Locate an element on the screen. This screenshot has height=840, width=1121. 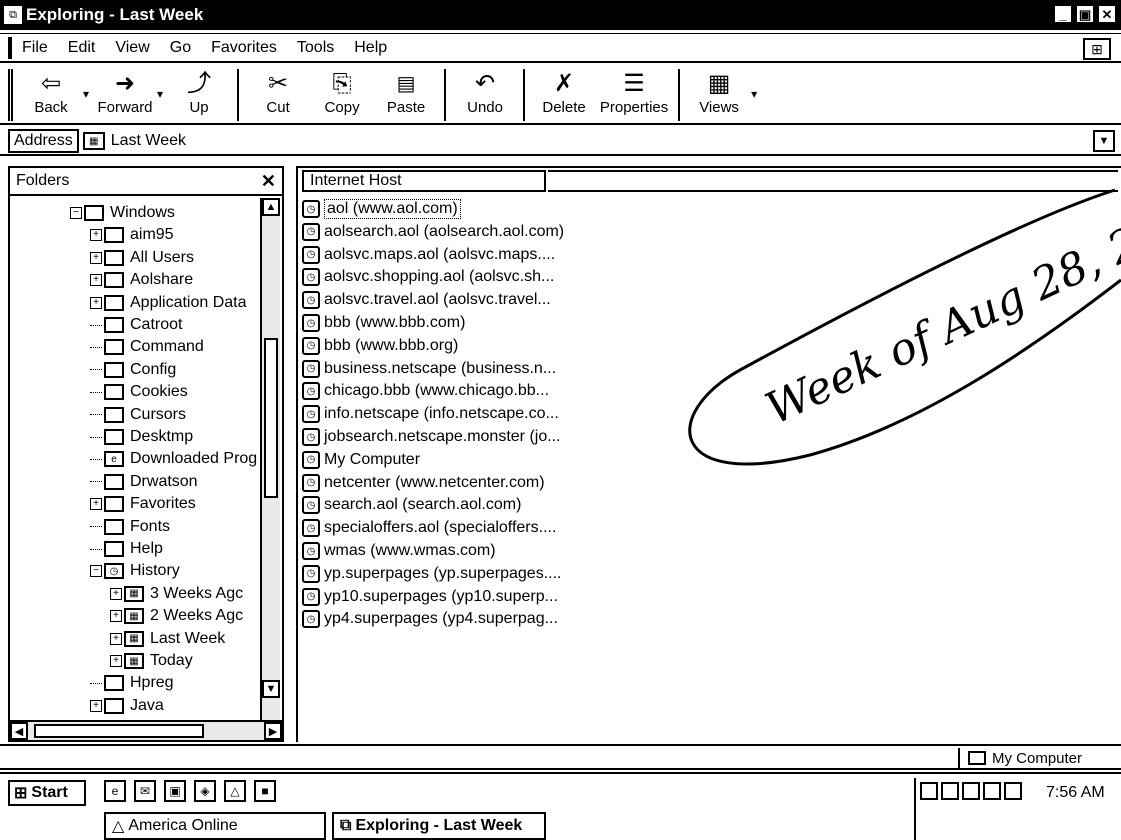
maximize-button: ▣ is located at coordinates (1085, 14).